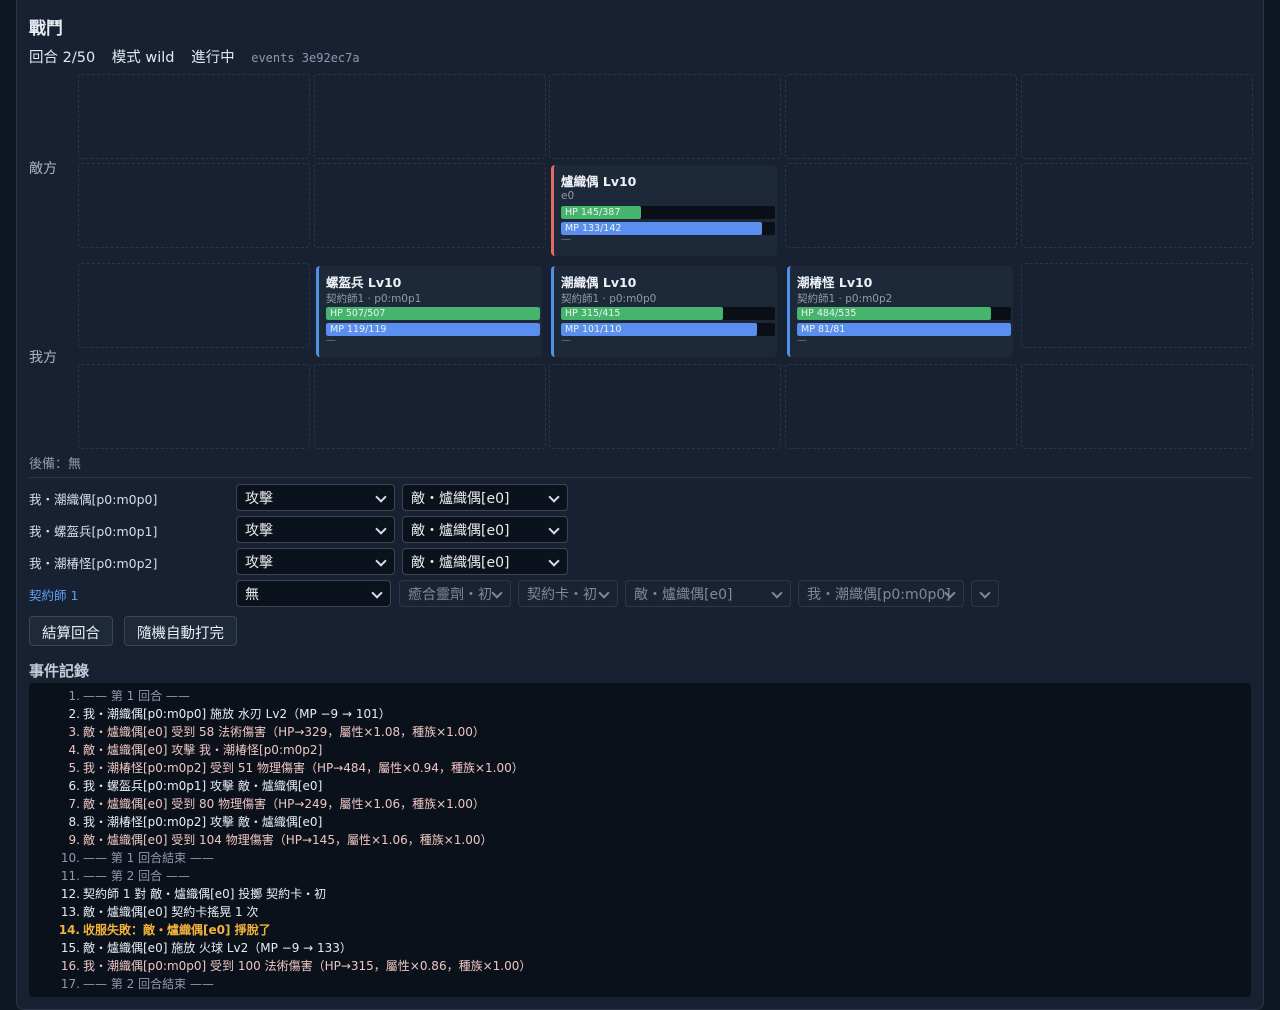 The image size is (1280, 1010). Describe the element at coordinates (43, 358) in the screenshot. I see `ally-side-label: 我方` at that location.